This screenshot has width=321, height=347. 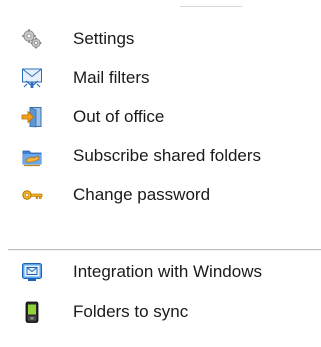 What do you see at coordinates (167, 271) in the screenshot?
I see `menu-item-label: Integration with Windows` at bounding box center [167, 271].